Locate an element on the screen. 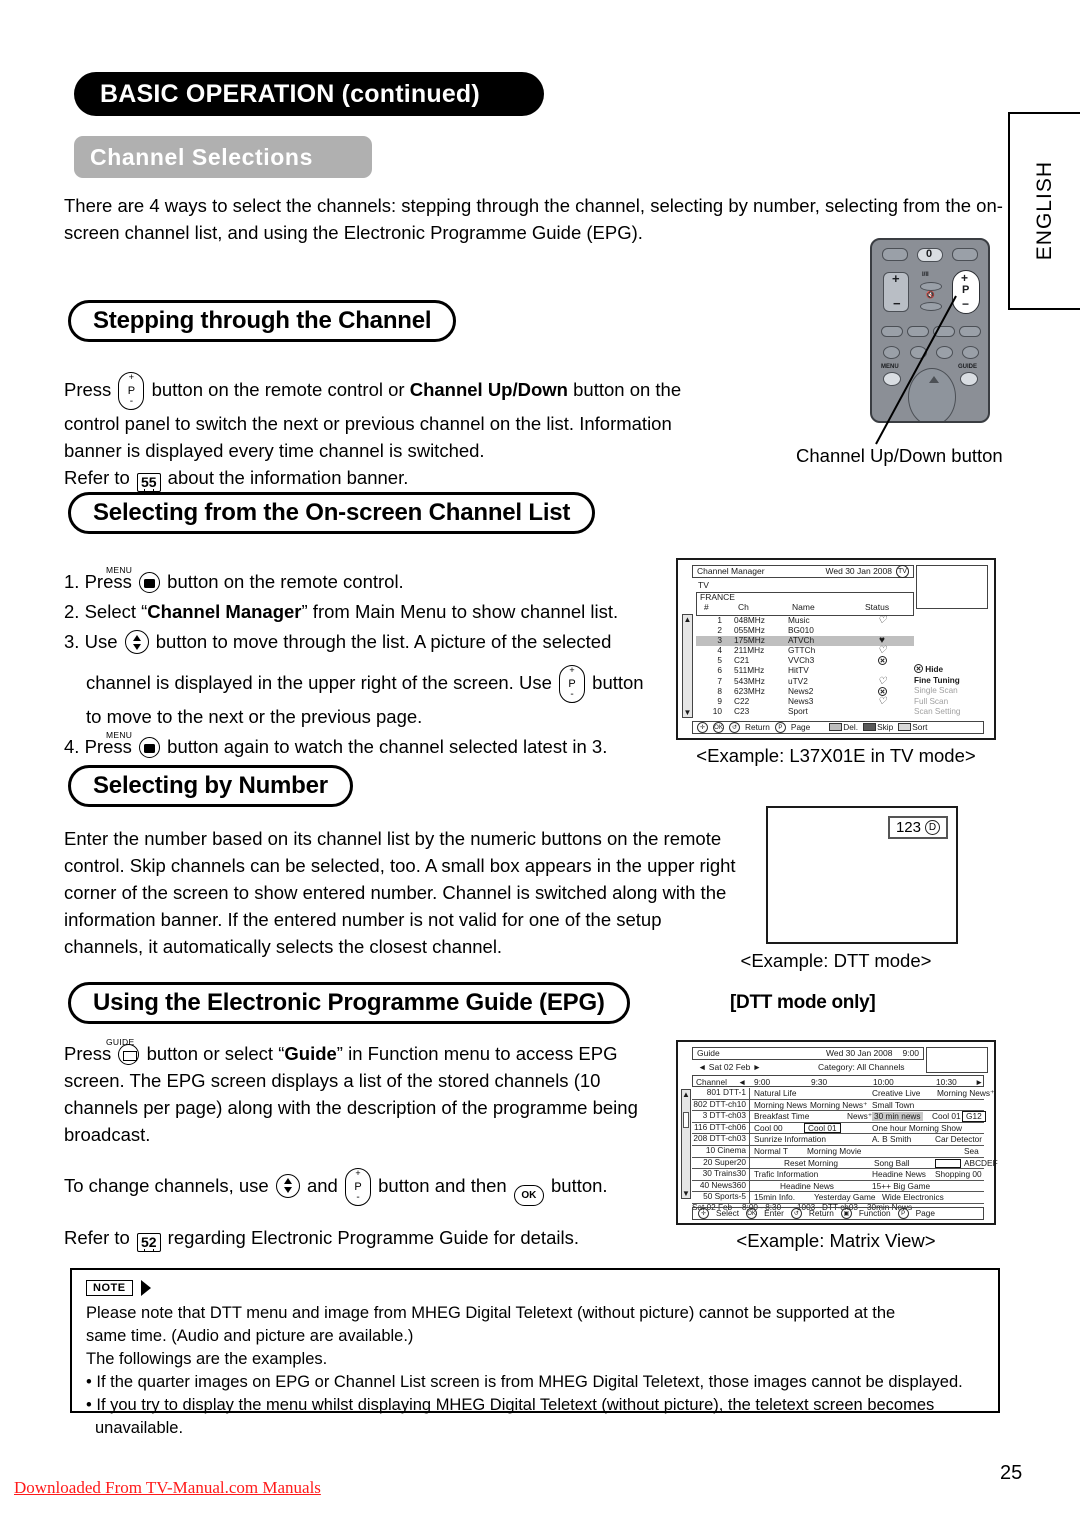 This screenshot has height=1528, width=1080. cell-name: ATVCh is located at coordinates (801, 640).